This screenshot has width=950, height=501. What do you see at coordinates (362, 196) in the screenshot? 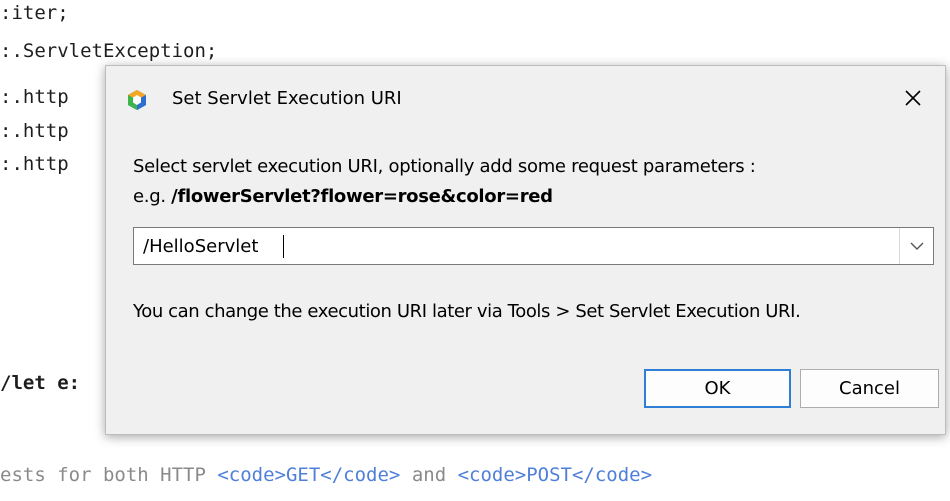
I see `example-value: /flowerServlet?flower=rose&color=red` at bounding box center [362, 196].